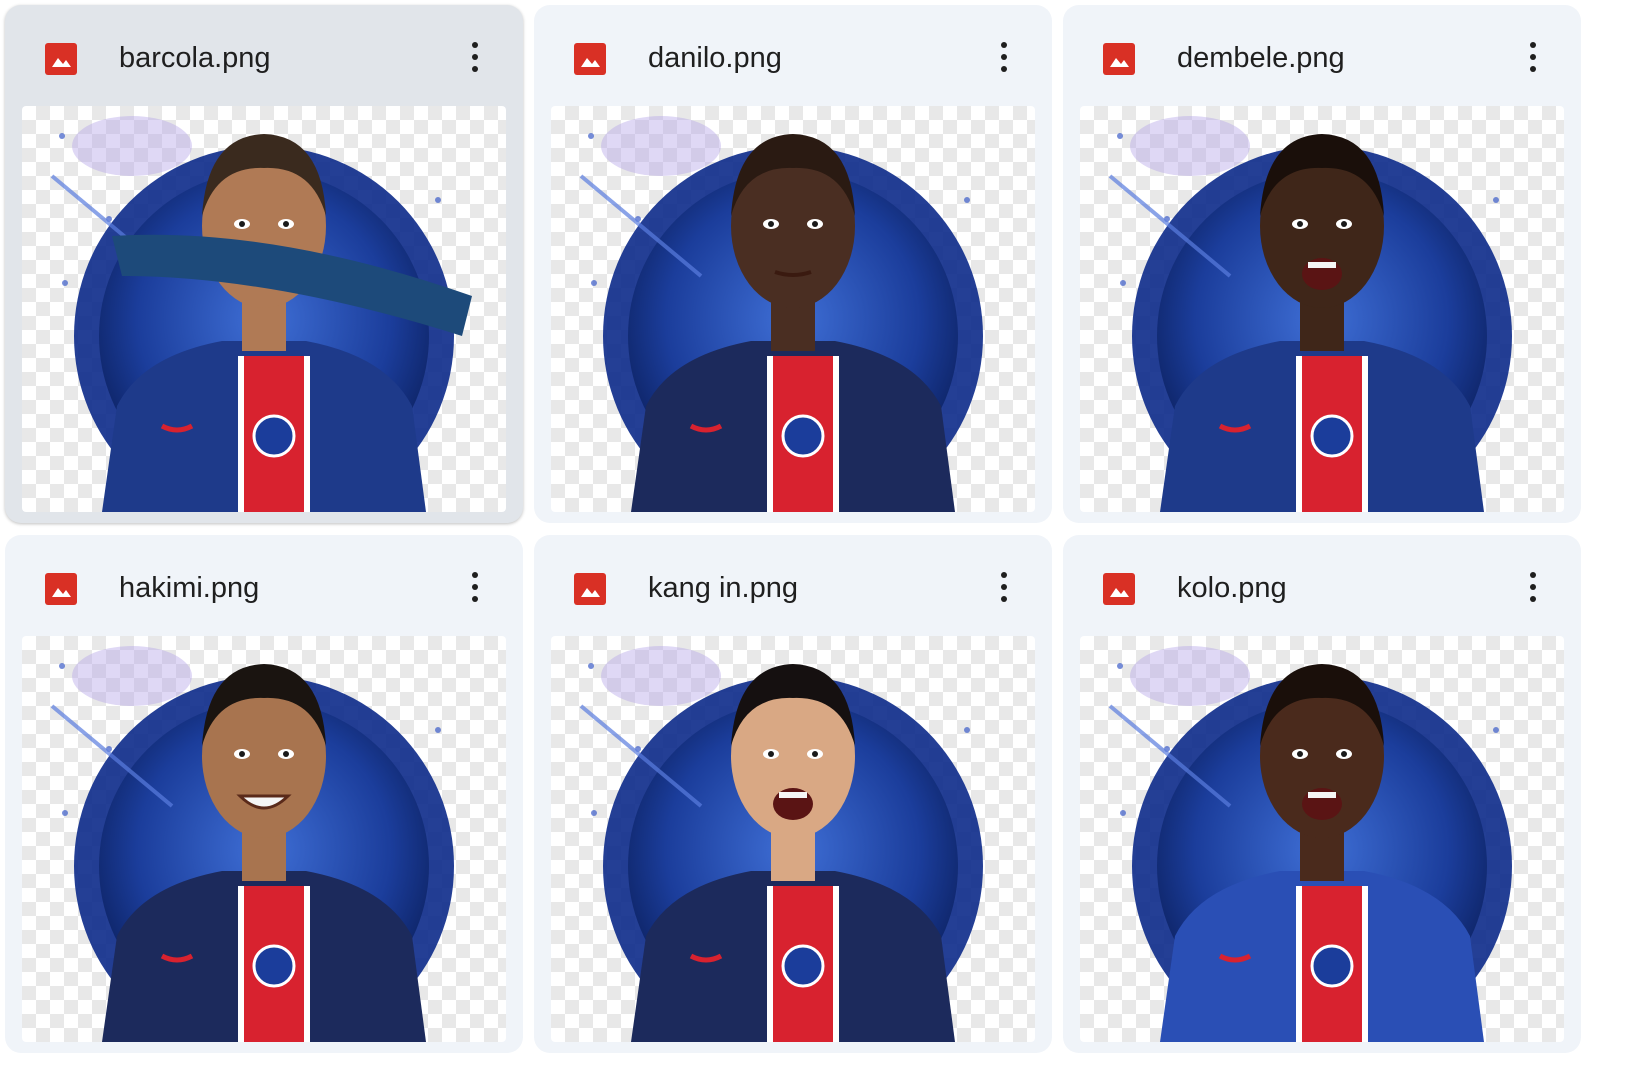 Image resolution: width=1633 pixels, height=1080 pixels. Describe the element at coordinates (195, 58) in the screenshot. I see `file-name: barcola.png` at that location.